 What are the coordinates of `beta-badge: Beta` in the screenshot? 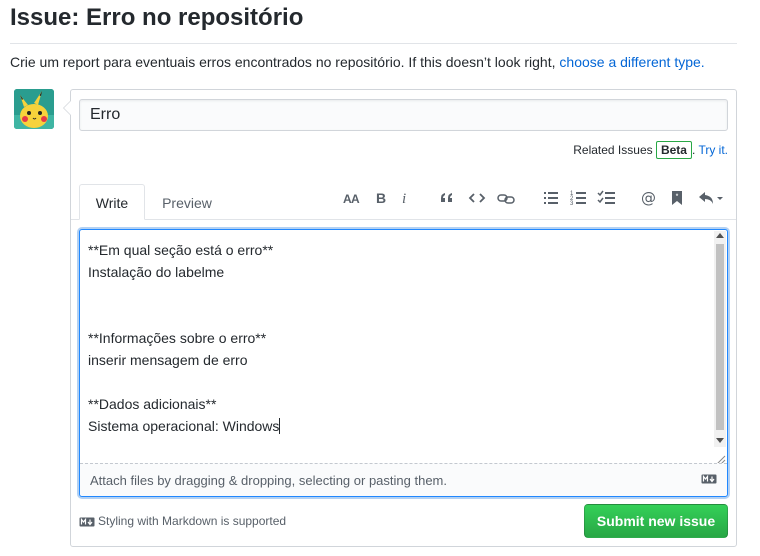 It's located at (673, 150).